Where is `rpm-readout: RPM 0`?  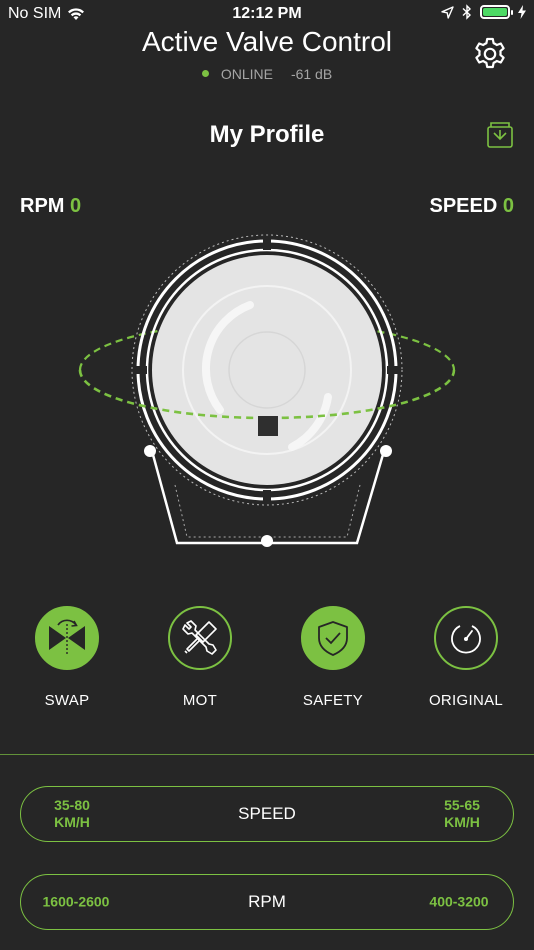 rpm-readout: RPM 0 is located at coordinates (50, 206).